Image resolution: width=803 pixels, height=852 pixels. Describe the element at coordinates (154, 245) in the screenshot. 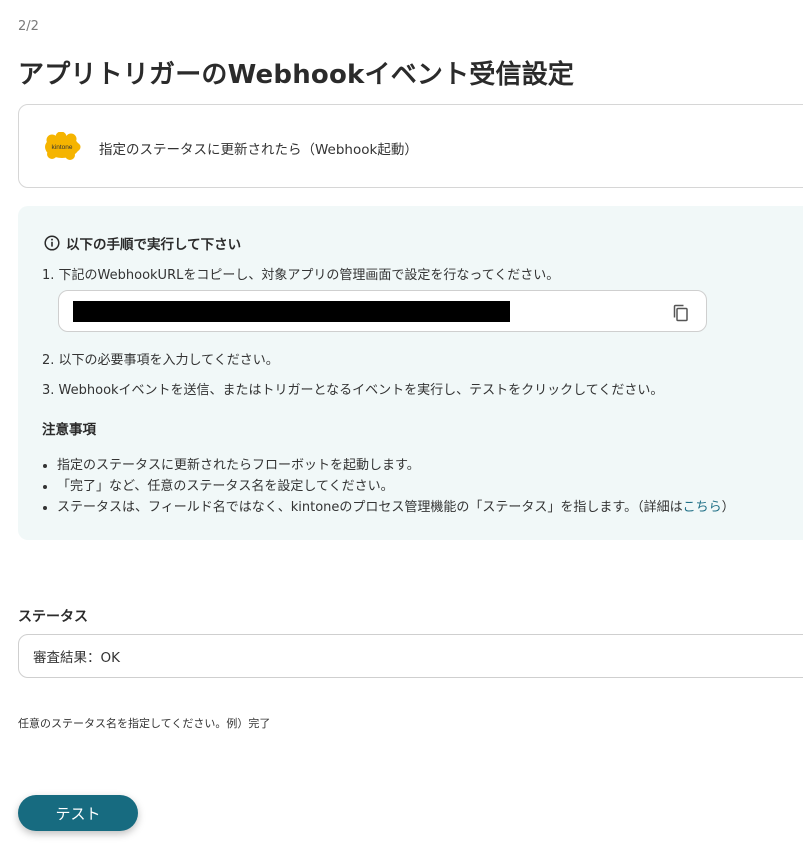

I see `instructions-title-text: 以下の手順で実行して下さい` at that location.